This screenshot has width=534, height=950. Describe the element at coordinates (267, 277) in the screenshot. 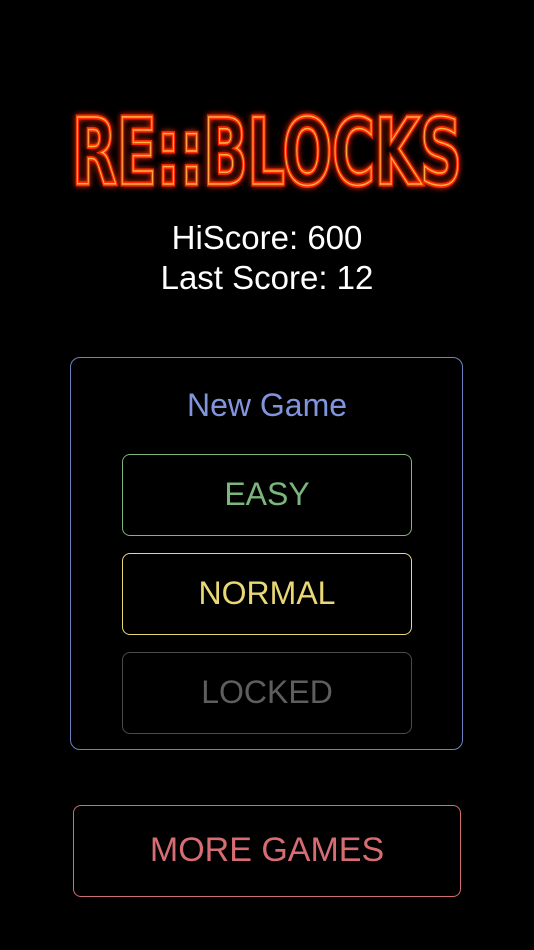

I see `last-score-text: Last Score: 12` at that location.